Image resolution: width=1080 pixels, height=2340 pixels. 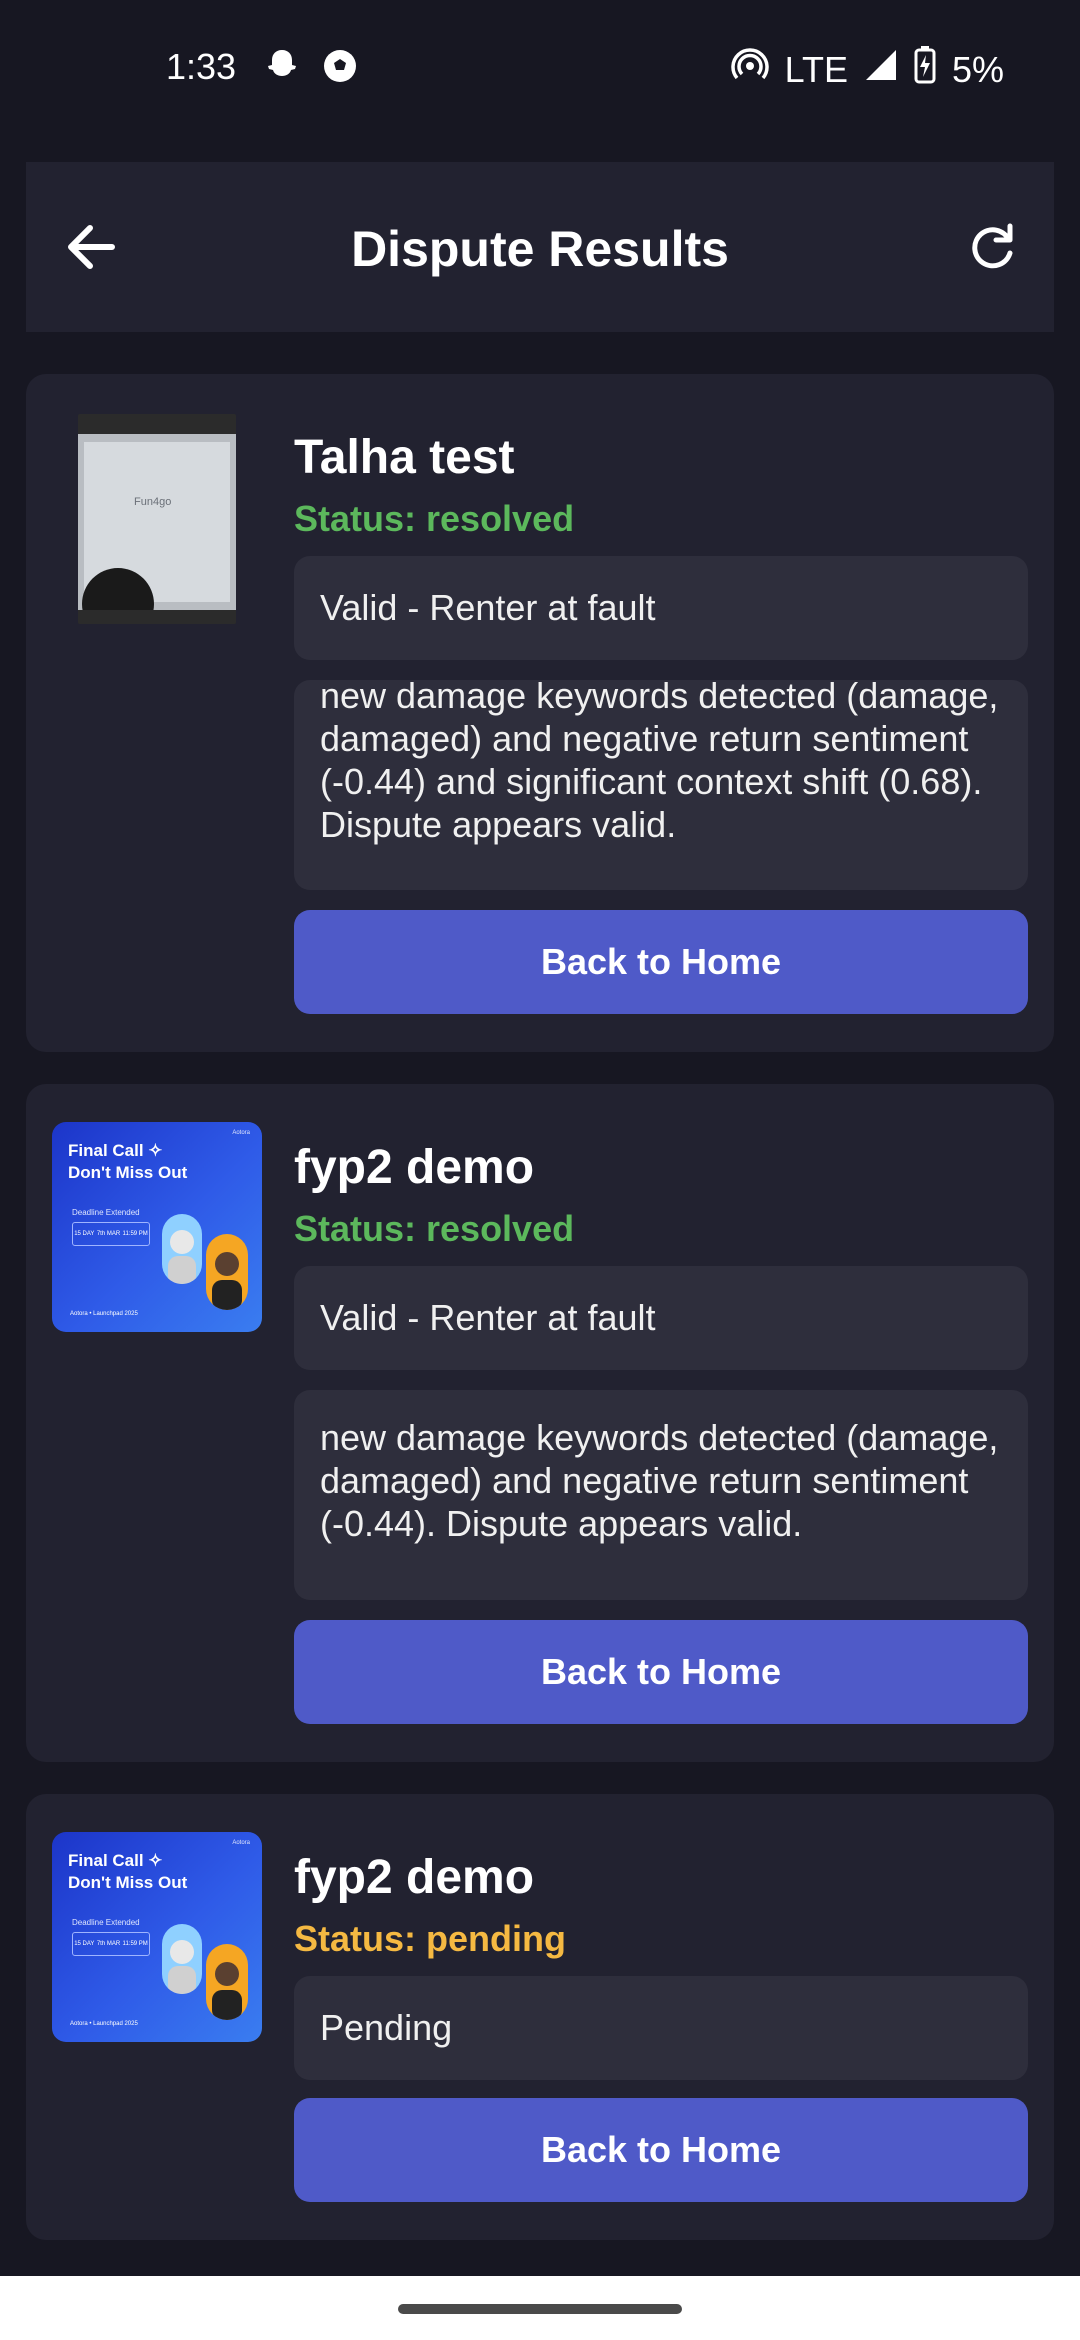 I want to click on battery-percent: 5%, so click(x=977, y=69).